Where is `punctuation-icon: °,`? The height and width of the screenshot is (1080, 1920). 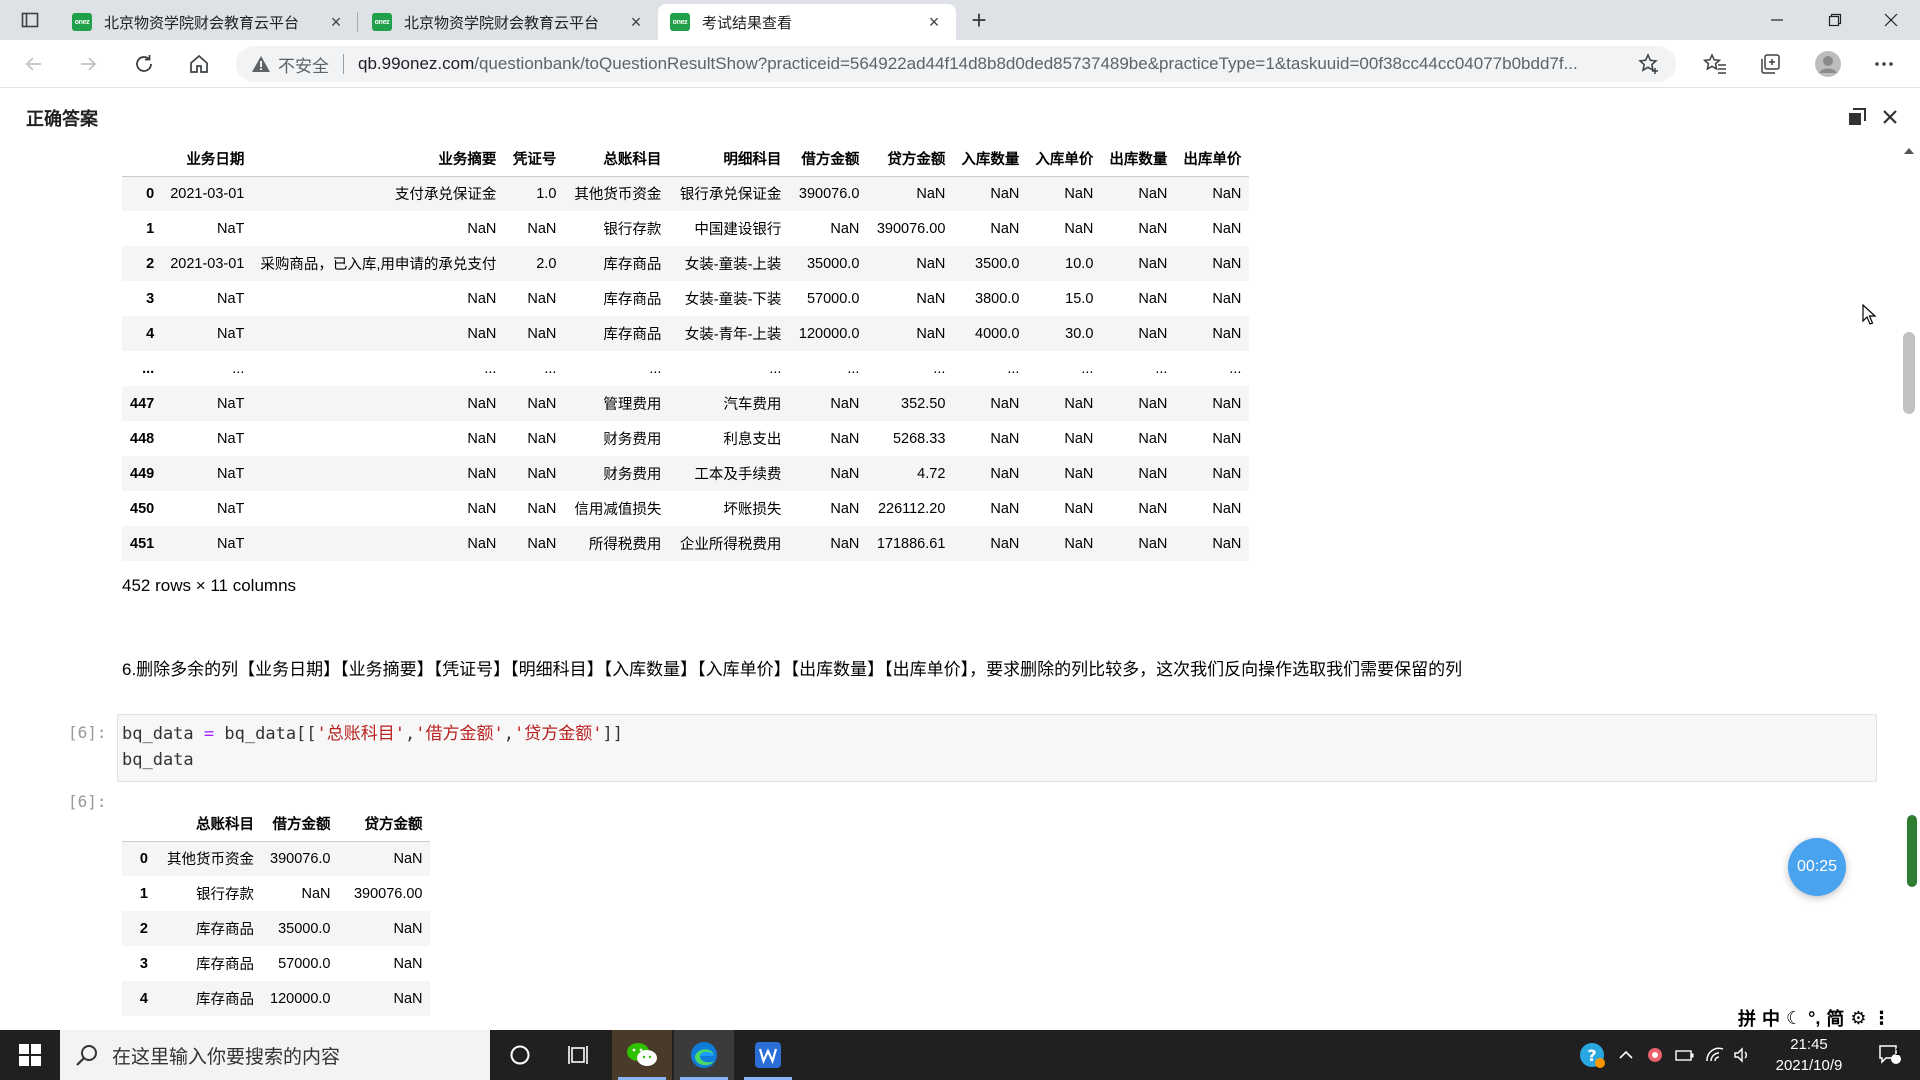
punctuation-icon: °, is located at coordinates (1814, 1018).